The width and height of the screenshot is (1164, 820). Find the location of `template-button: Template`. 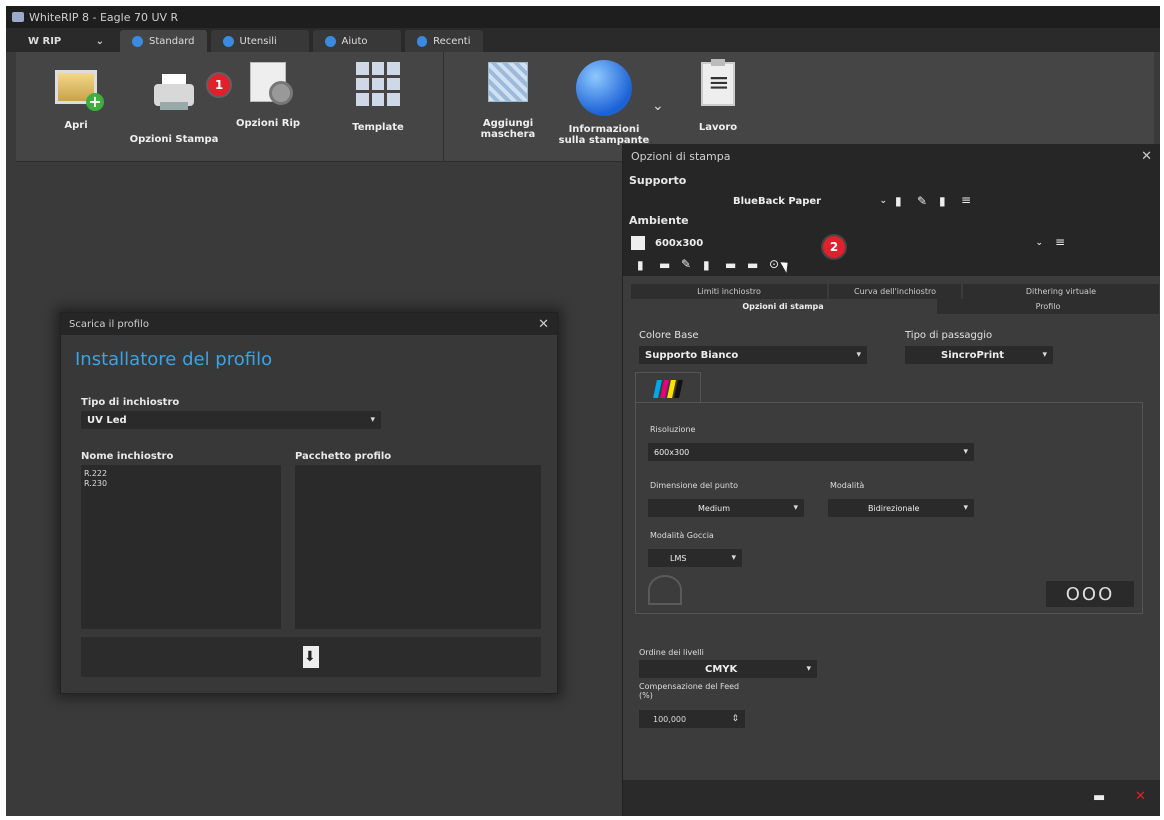

template-button: Template is located at coordinates (378, 107).